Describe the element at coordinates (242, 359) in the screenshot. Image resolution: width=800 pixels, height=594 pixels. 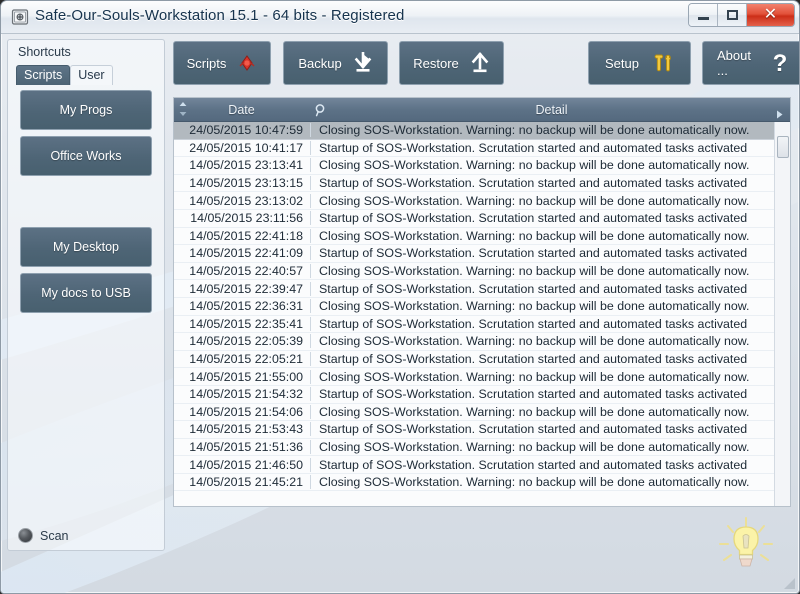
I see `cell-date: 14/05/2015 22:05:21` at that location.